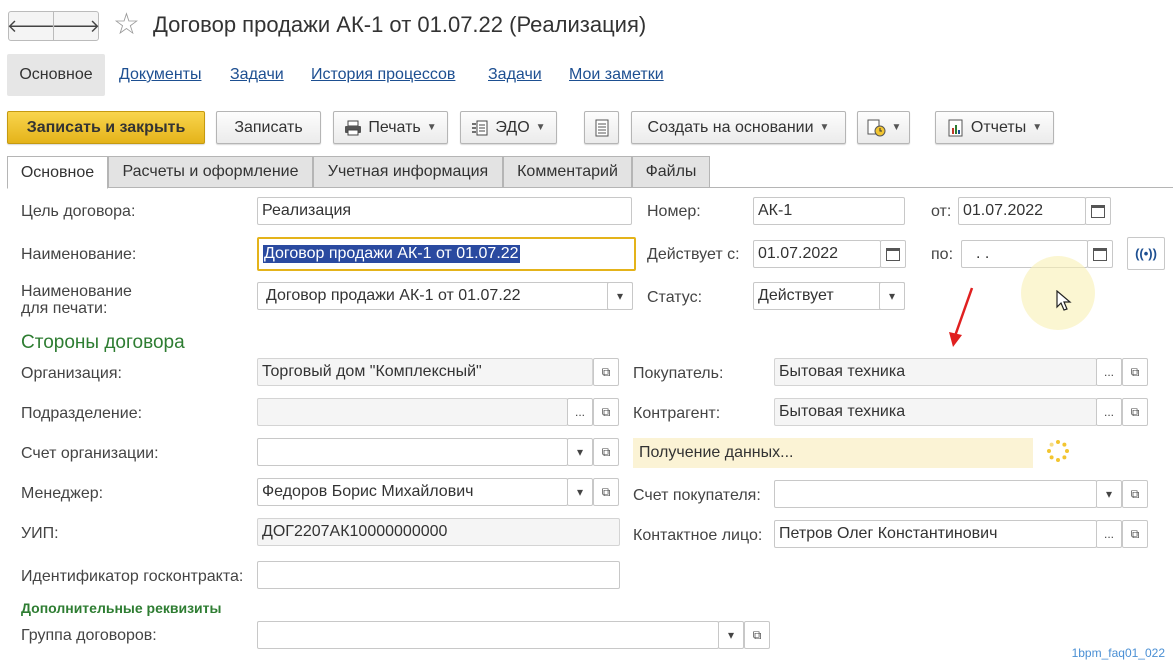 This screenshot has width=1173, height=668. Describe the element at coordinates (445, 296) in the screenshot. I see `print-name-field: Договор продажи АК-1 от 01.07.22` at that location.